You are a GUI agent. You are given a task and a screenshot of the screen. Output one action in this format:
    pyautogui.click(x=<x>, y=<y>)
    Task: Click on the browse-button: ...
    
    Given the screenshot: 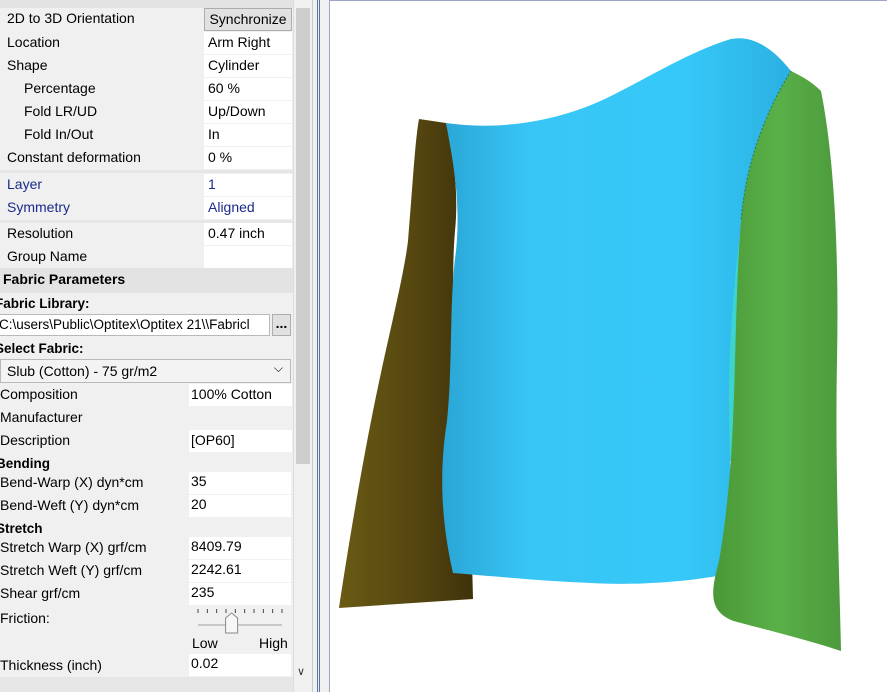 What is the action you would take?
    pyautogui.click(x=281, y=325)
    